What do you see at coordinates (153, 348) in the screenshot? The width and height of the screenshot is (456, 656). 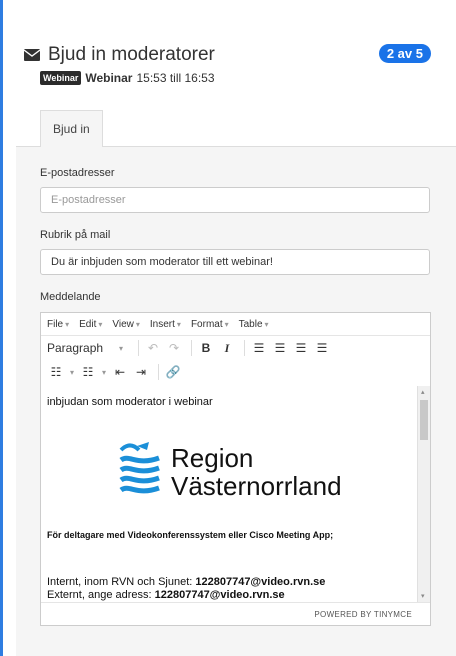 I see `undo-icon: ↶` at bounding box center [153, 348].